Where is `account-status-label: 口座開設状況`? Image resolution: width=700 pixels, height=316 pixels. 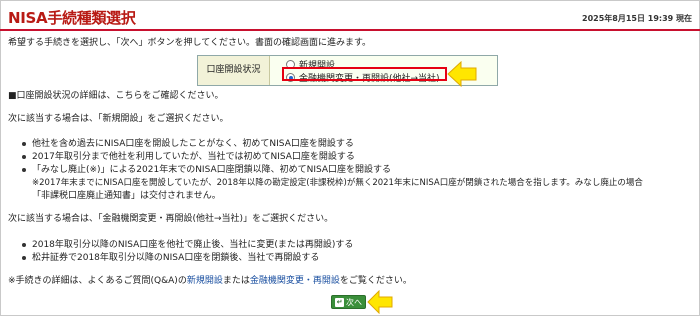 account-status-label: 口座開設状況 is located at coordinates (234, 70).